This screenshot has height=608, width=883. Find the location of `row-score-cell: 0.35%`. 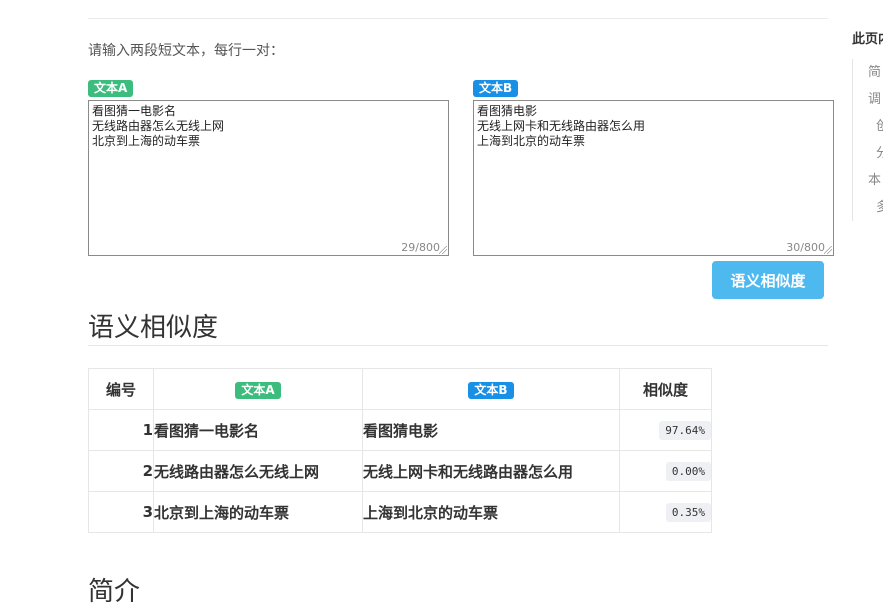

row-score-cell: 0.35% is located at coordinates (665, 512).